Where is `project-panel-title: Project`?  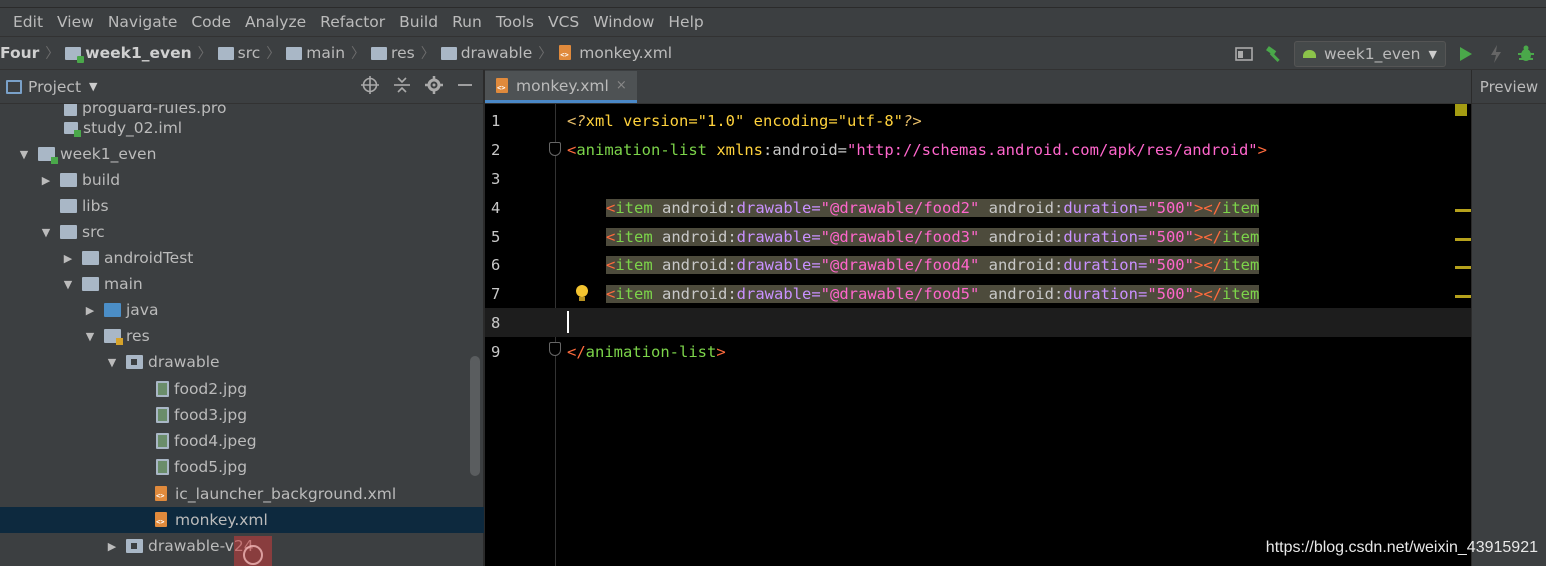 project-panel-title: Project is located at coordinates (54, 87).